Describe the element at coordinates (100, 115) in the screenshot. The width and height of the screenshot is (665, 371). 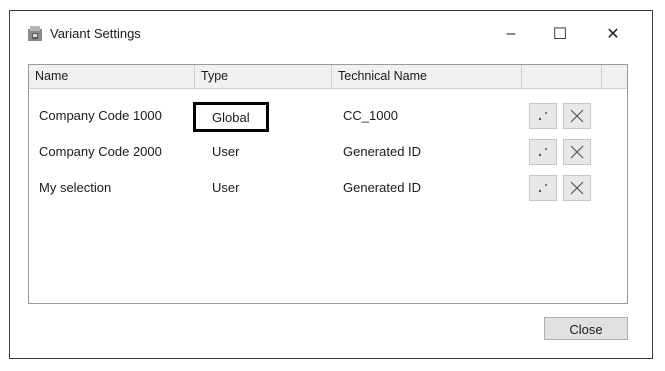
I see `variant-name-cell: Company Code 1000` at that location.